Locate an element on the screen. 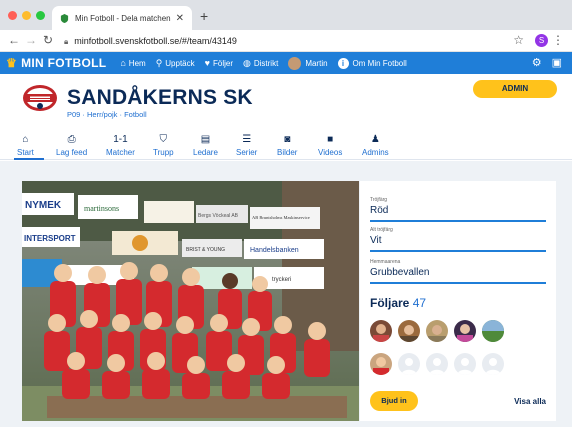 The width and height of the screenshot is (572, 427). tab-serier-label: Serier is located at coordinates (247, 152).